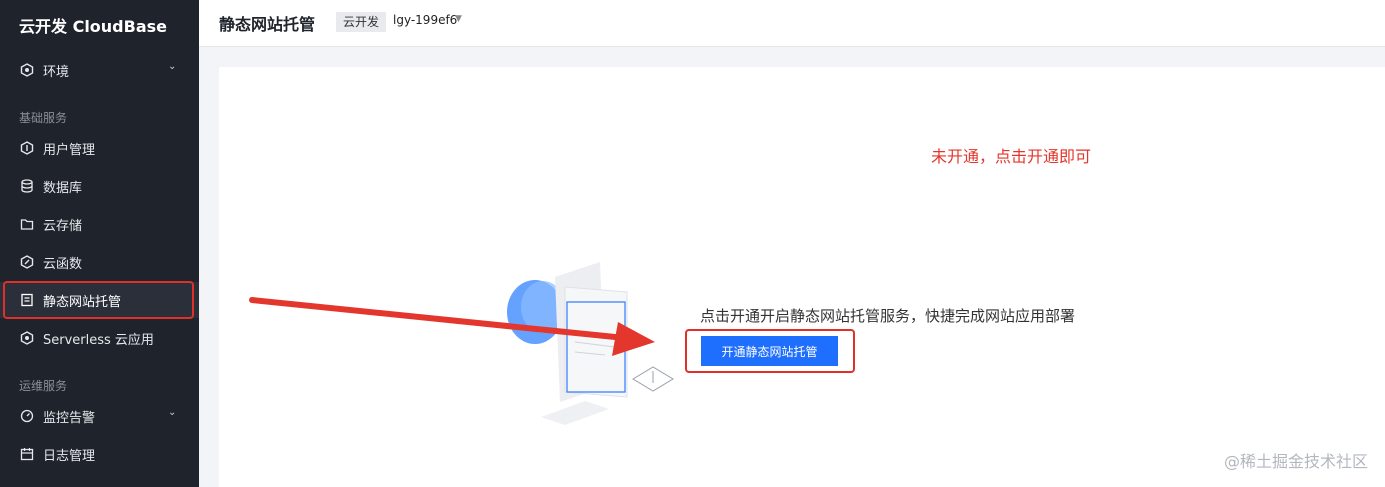  What do you see at coordinates (69, 456) in the screenshot?
I see `sidebar-item-label: 日志管理` at bounding box center [69, 456].